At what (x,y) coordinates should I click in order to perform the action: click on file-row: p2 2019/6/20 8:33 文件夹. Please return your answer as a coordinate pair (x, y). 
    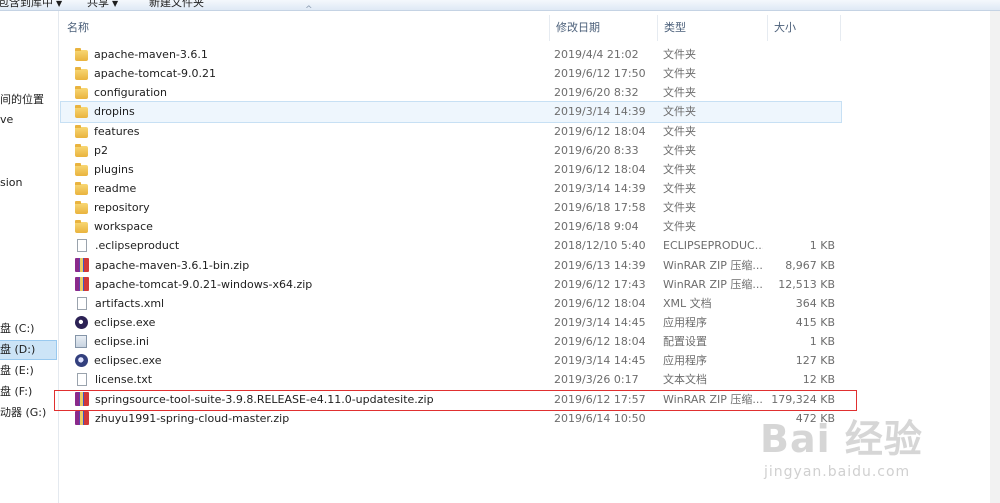
    Looking at the image, I should click on (451, 150).